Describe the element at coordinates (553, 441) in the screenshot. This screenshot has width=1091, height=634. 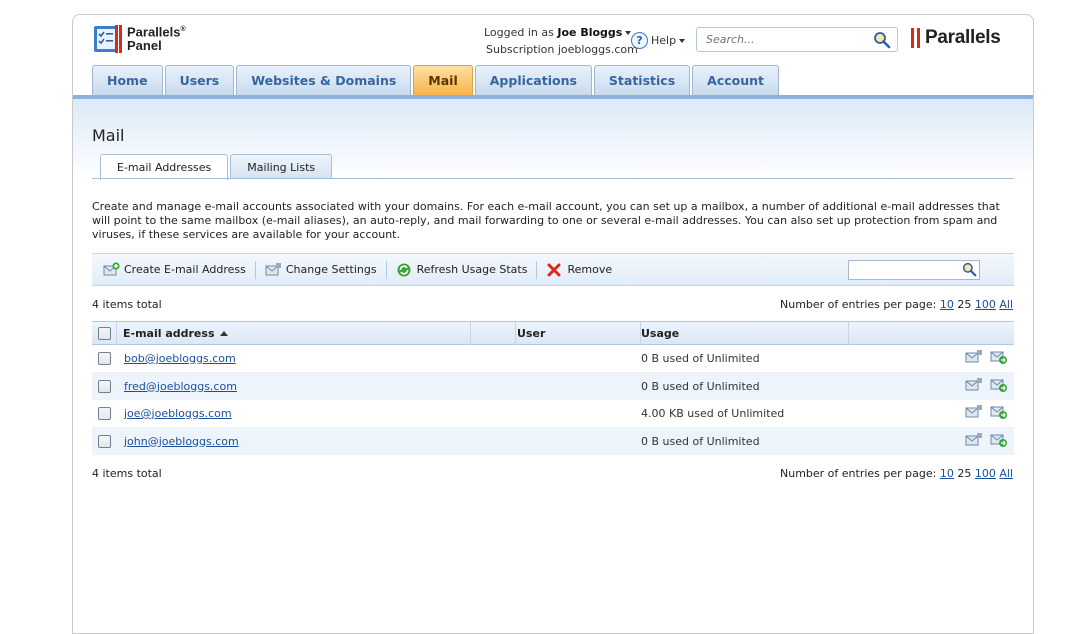
I see `table-row: john@joebloggs.com 0 B used of Unlimited` at that location.